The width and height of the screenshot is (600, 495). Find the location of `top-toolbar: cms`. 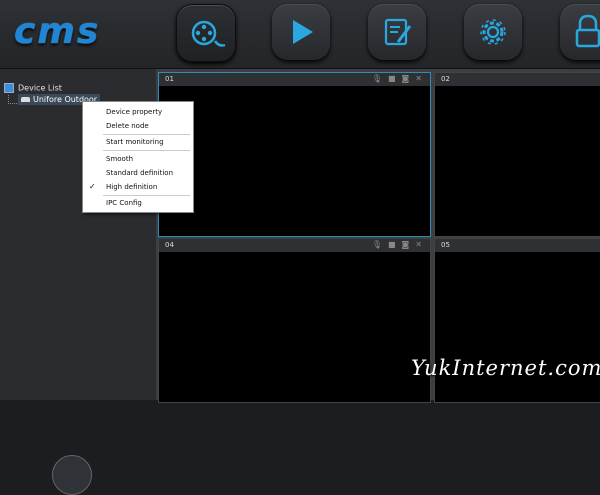

top-toolbar: cms is located at coordinates (300, 34).